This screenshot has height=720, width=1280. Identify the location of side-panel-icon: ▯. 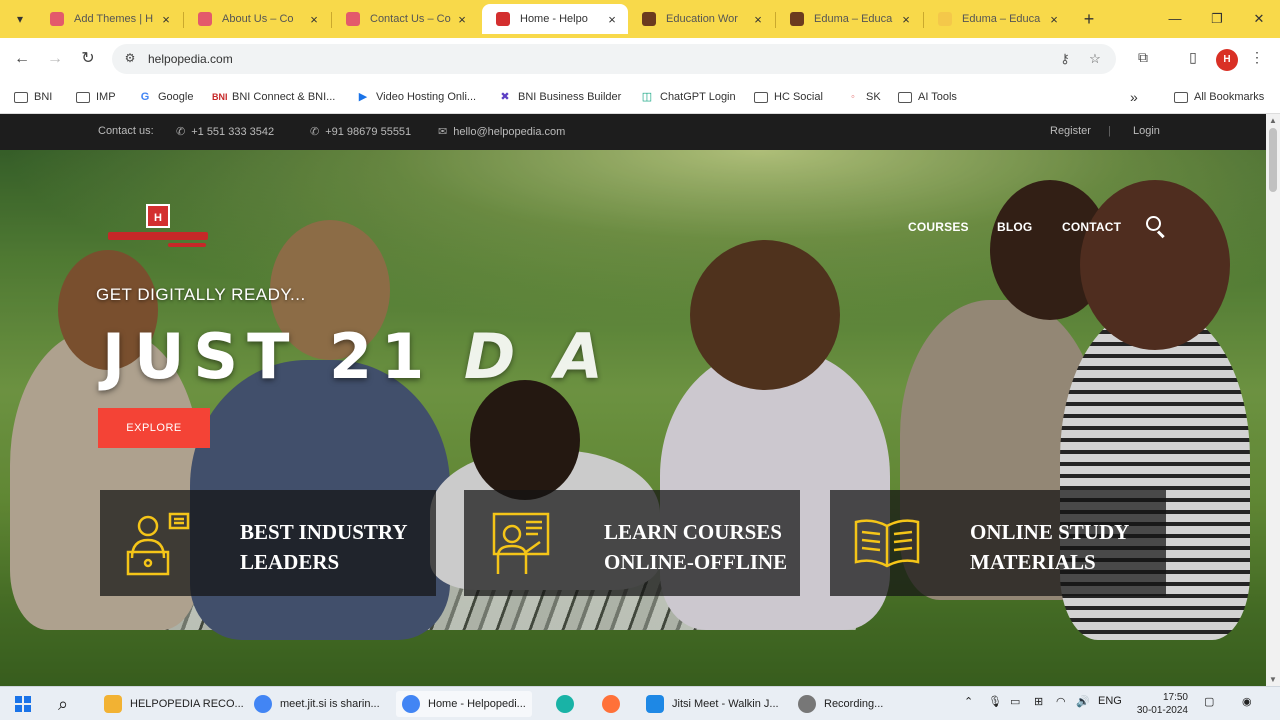
(1193, 59).